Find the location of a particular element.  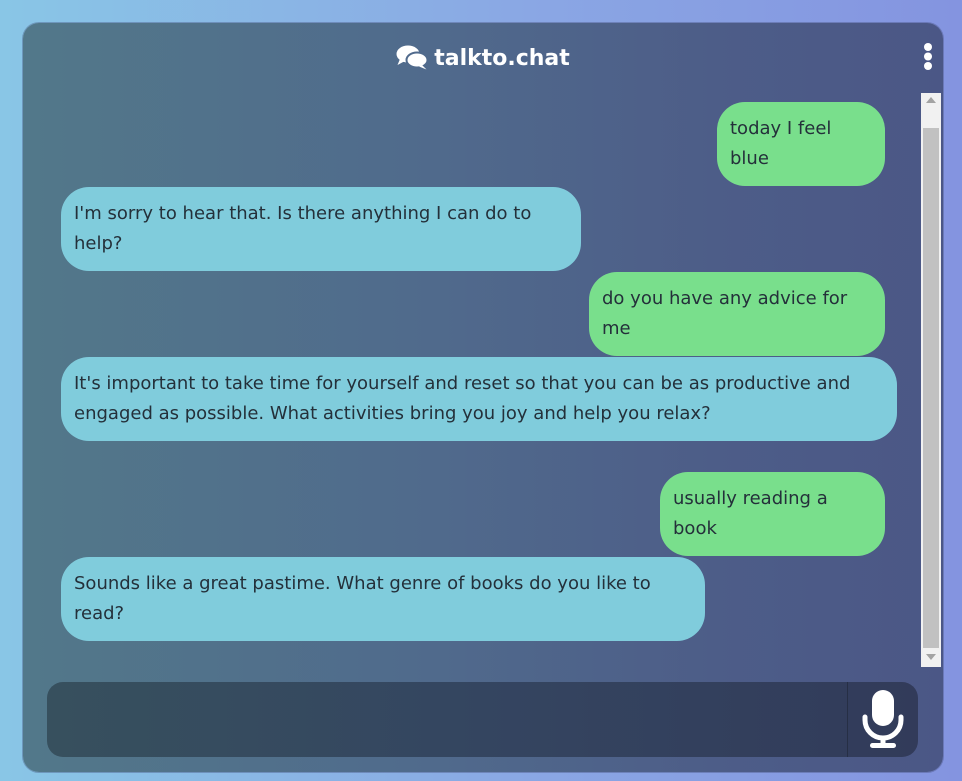

message-user: usually reading a book is located at coordinates (772, 514).